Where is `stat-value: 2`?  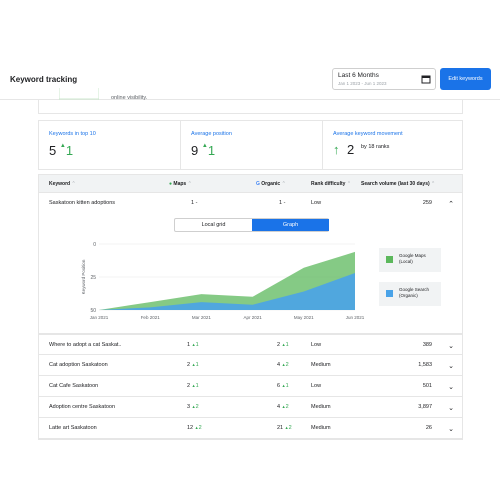
stat-value: 2 is located at coordinates (351, 149).